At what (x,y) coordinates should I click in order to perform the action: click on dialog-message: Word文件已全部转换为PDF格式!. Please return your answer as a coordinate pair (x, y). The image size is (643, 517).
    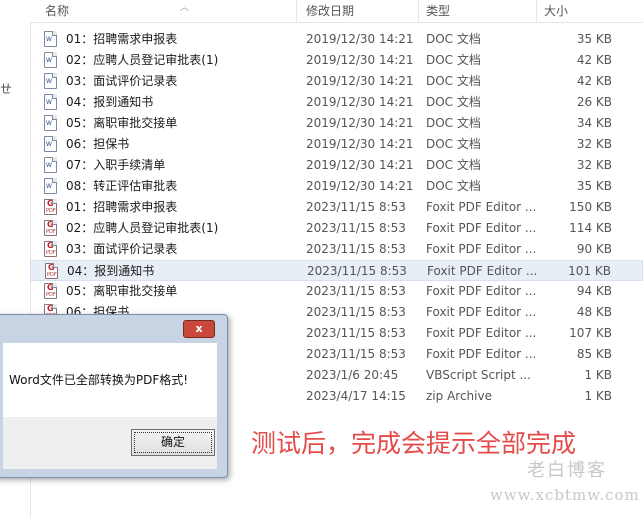
    Looking at the image, I should click on (99, 380).